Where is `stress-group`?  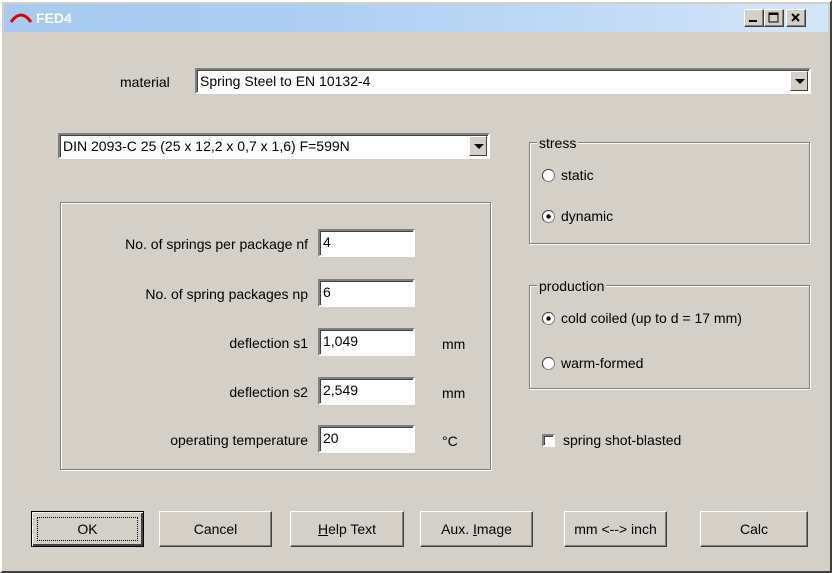 stress-group is located at coordinates (669, 193).